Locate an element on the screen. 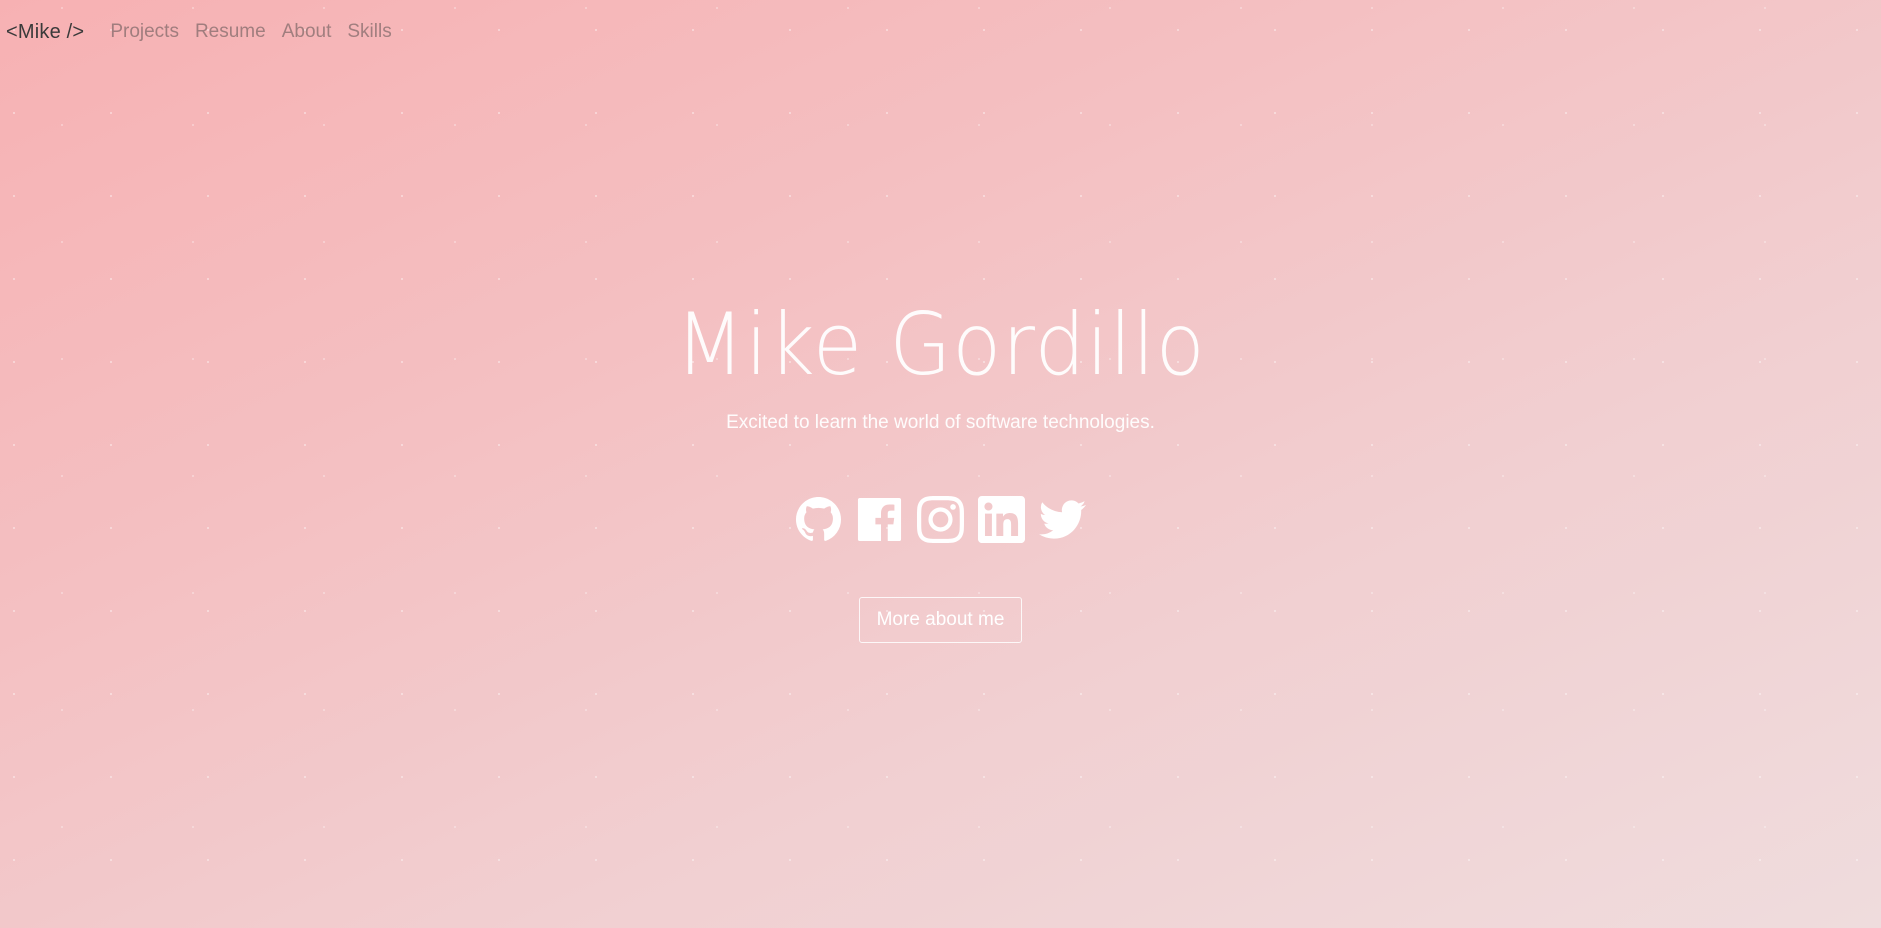  social-links is located at coordinates (940, 521).